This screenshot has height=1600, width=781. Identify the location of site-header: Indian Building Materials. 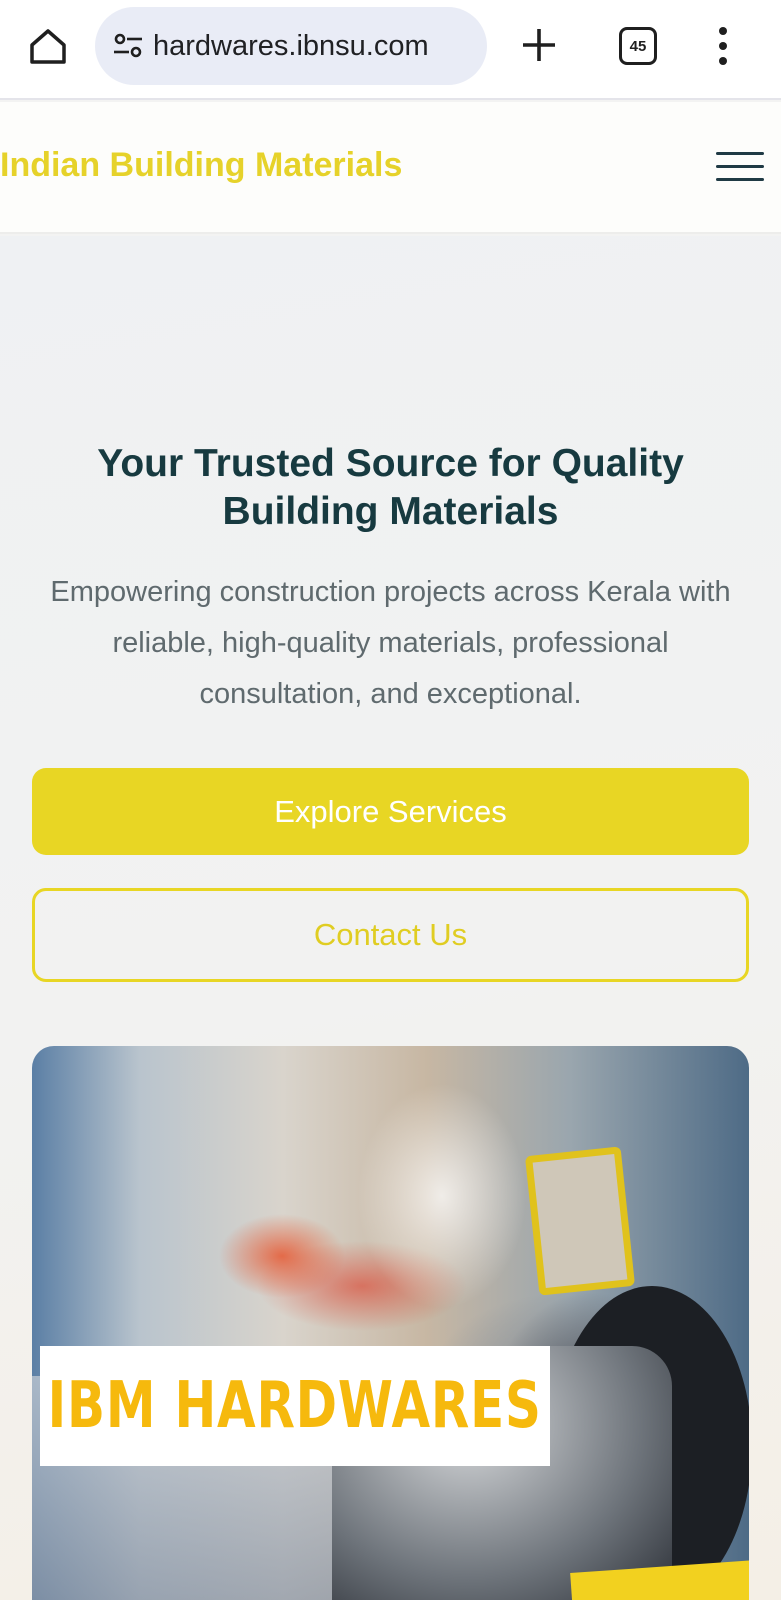
(390, 168).